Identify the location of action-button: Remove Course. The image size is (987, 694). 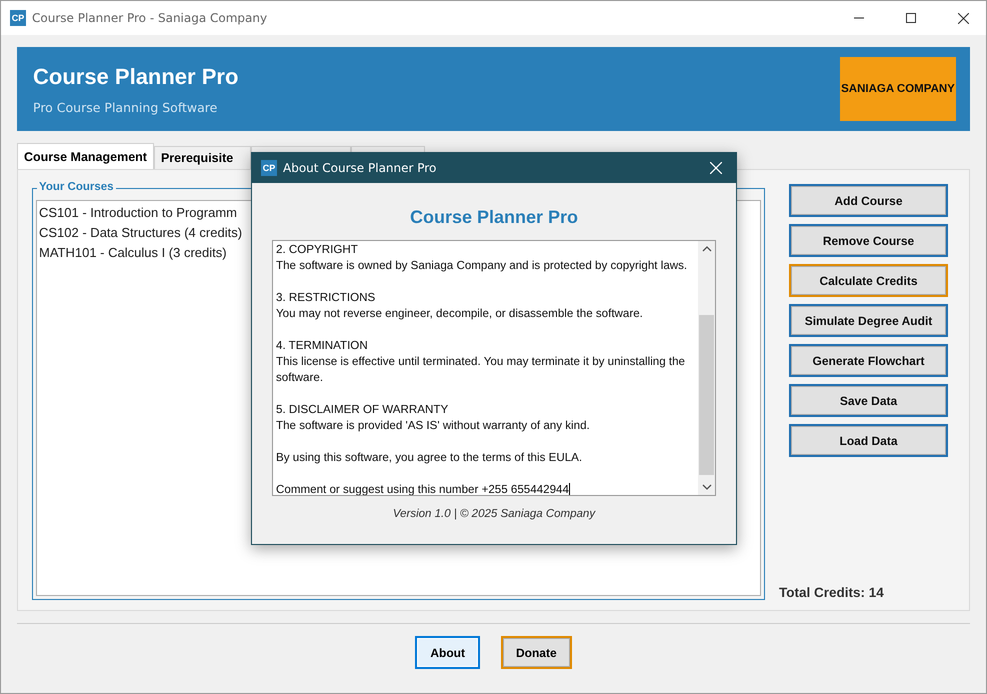
(868, 240).